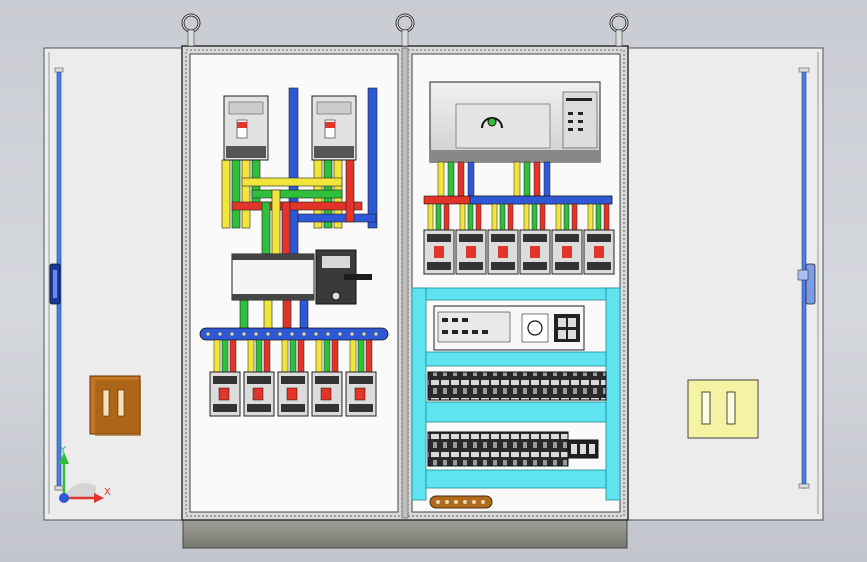 The image size is (867, 562). I want to click on y-axis-label: Y, so click(63, 450).